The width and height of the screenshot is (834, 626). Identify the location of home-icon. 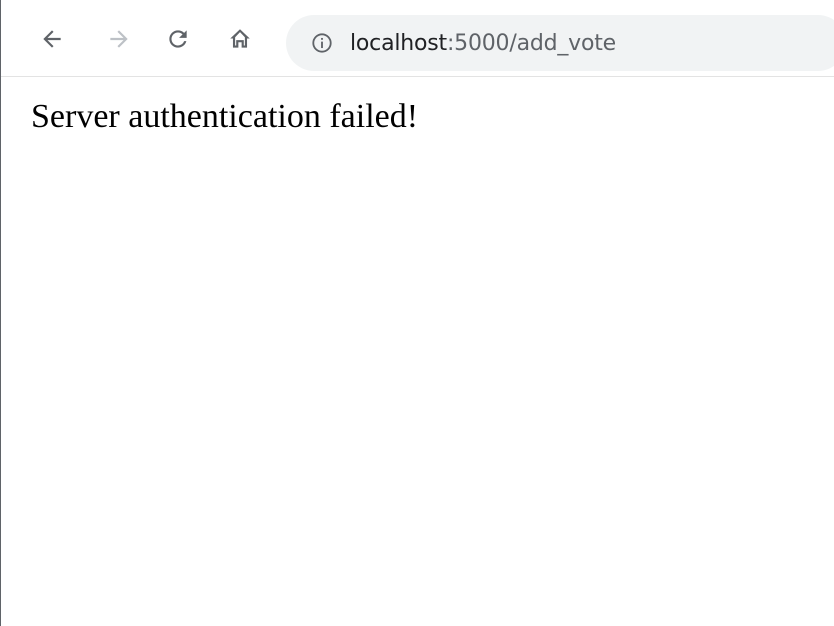
(240, 38).